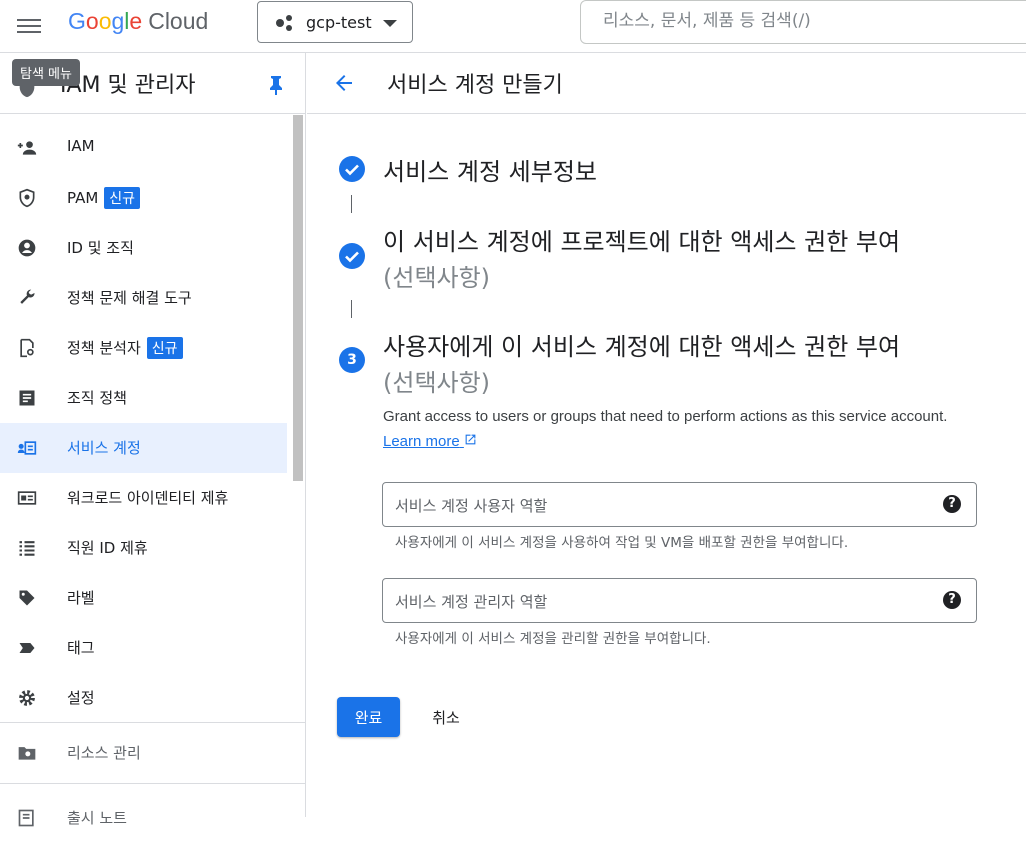  What do you see at coordinates (298, 298) in the screenshot?
I see `sidebar-scrollbar` at bounding box center [298, 298].